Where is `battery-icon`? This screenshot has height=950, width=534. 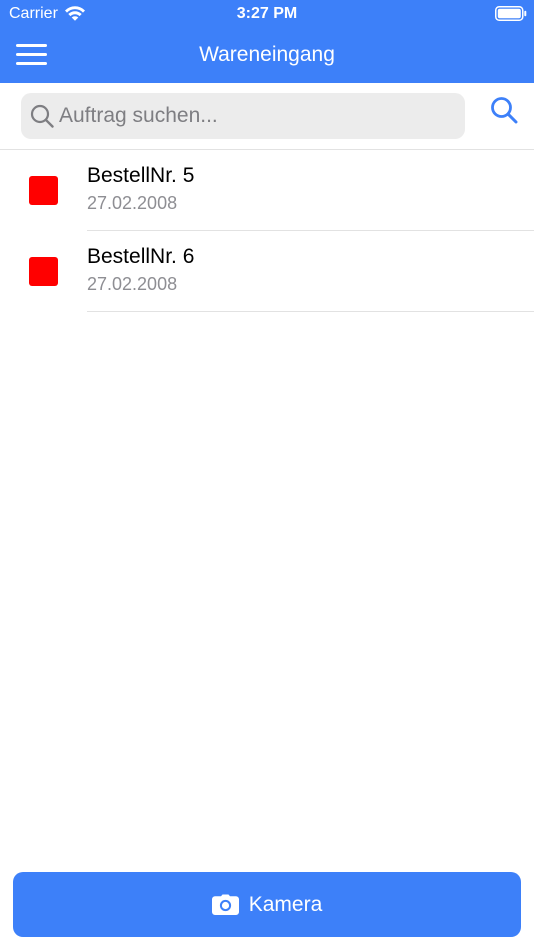
battery-icon is located at coordinates (511, 13).